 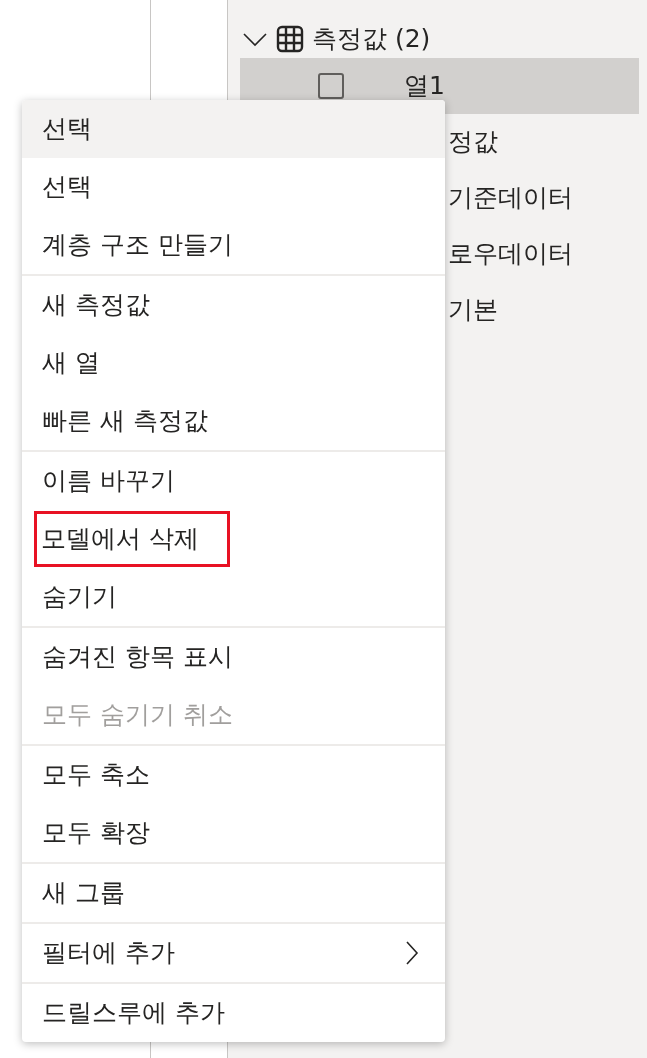 What do you see at coordinates (290, 39) in the screenshot?
I see `table-icon` at bounding box center [290, 39].